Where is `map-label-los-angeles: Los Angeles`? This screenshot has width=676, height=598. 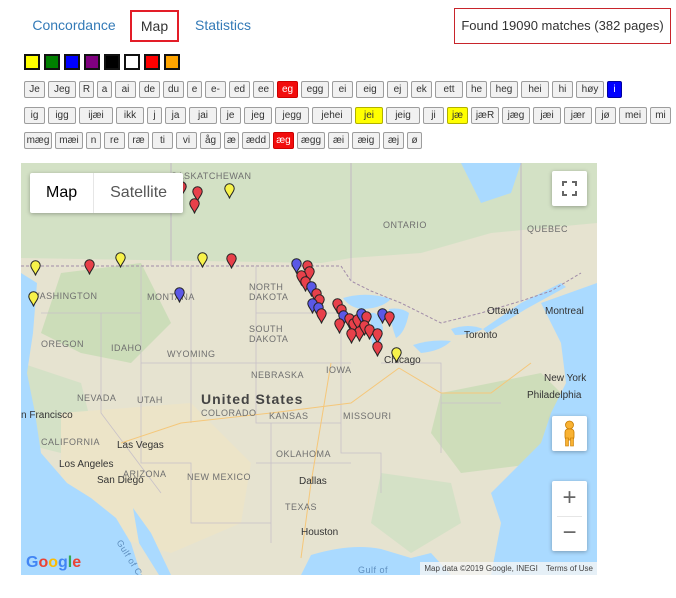
map-label-los-angeles: Los Angeles is located at coordinates (86, 464).